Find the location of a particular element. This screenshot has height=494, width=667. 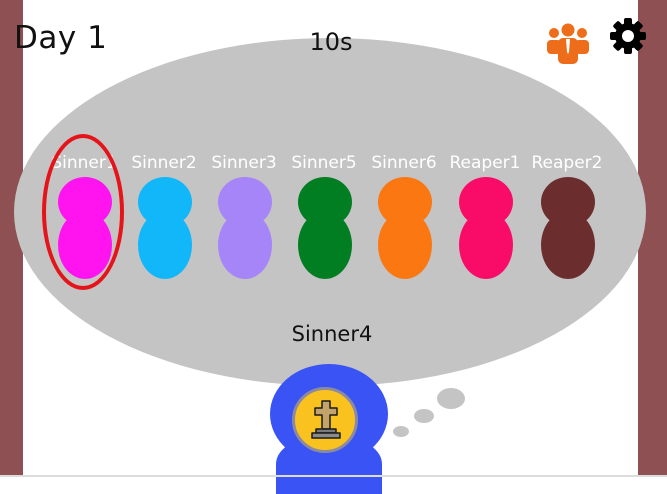

status-badge is located at coordinates (325, 420).